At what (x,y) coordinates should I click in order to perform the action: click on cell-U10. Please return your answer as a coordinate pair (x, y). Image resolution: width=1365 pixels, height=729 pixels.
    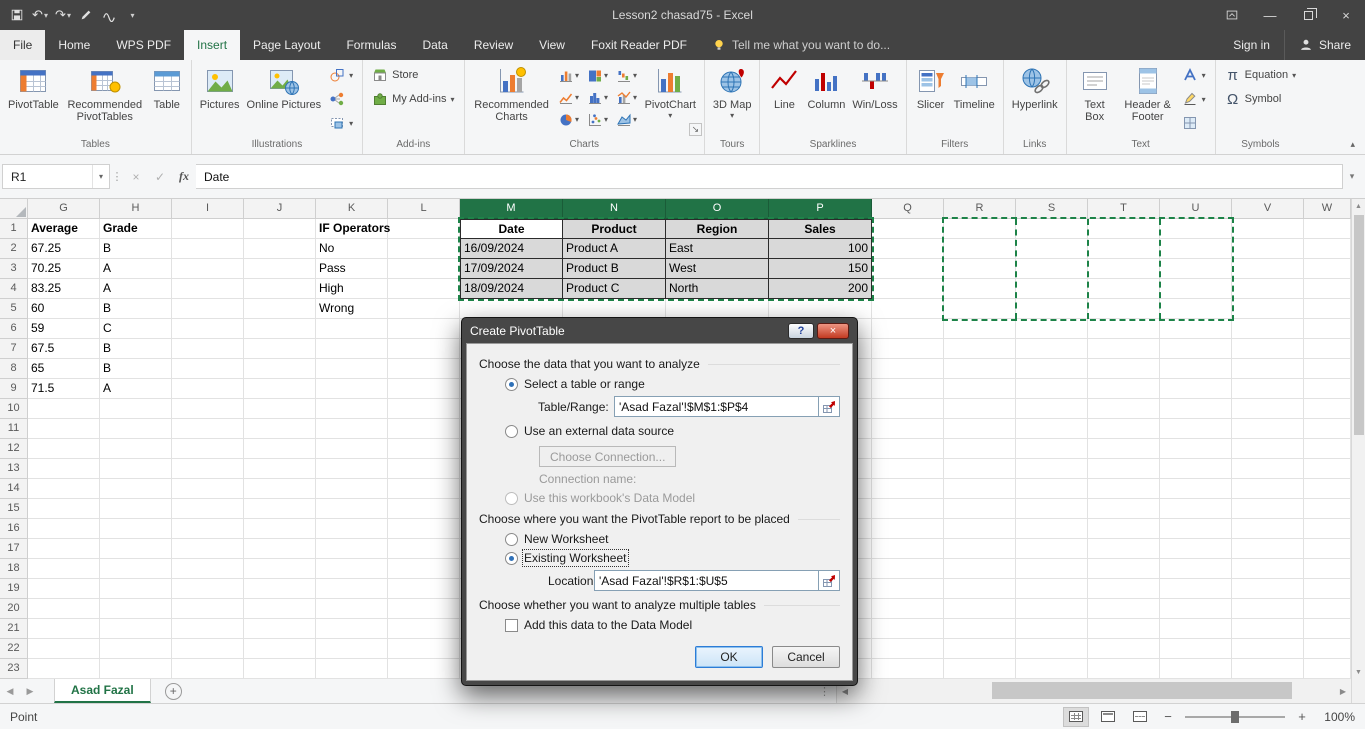
    Looking at the image, I should click on (1196, 409).